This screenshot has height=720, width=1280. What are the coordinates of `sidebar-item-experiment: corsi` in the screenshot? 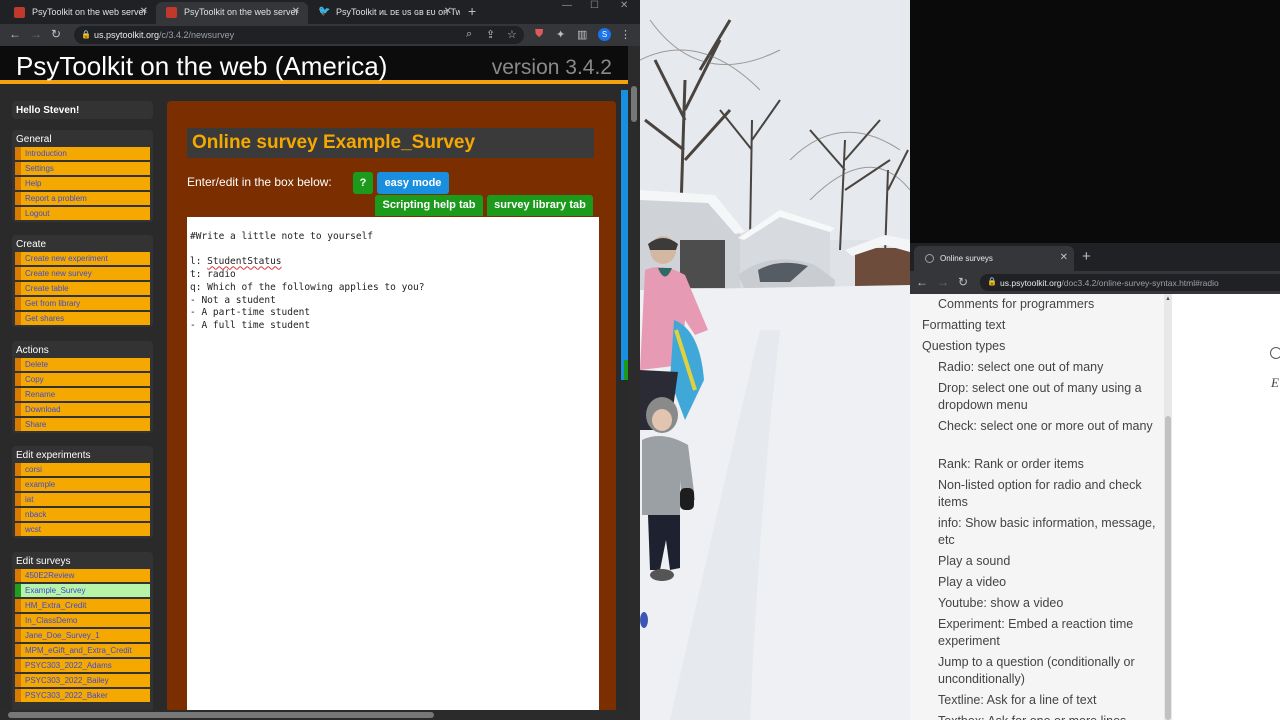 It's located at (82, 469).